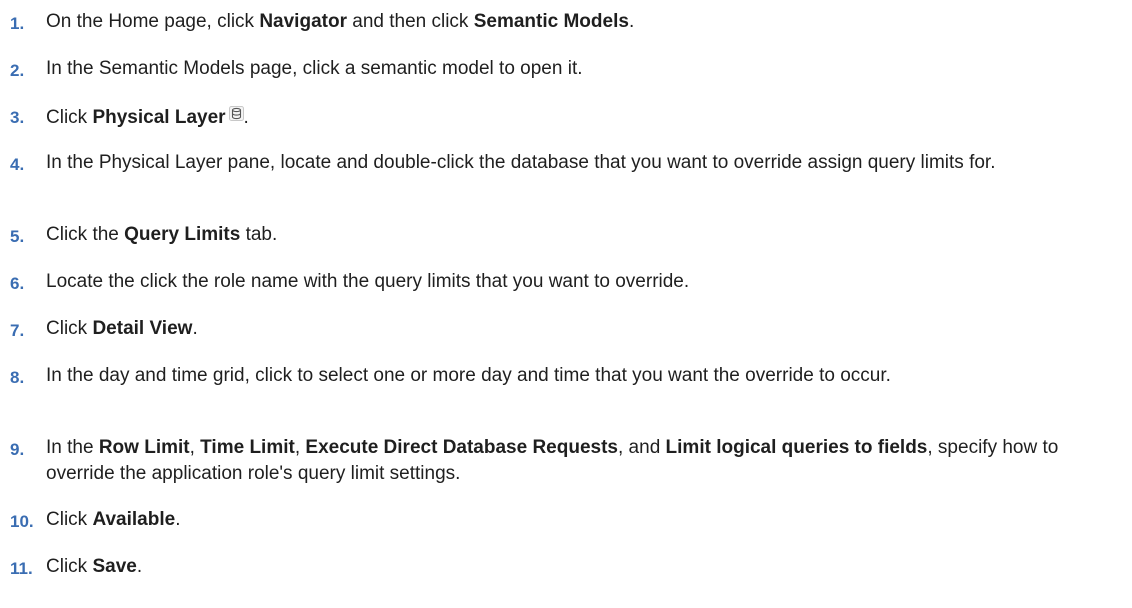 Image resolution: width=1132 pixels, height=608 pixels. I want to click on step-number: 9., so click(17, 449).